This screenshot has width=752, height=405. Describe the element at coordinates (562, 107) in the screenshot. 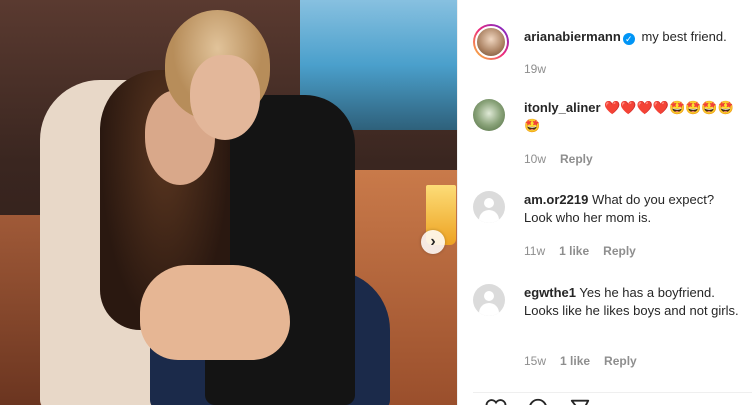

I see `comment-username: itonly_aliner` at that location.